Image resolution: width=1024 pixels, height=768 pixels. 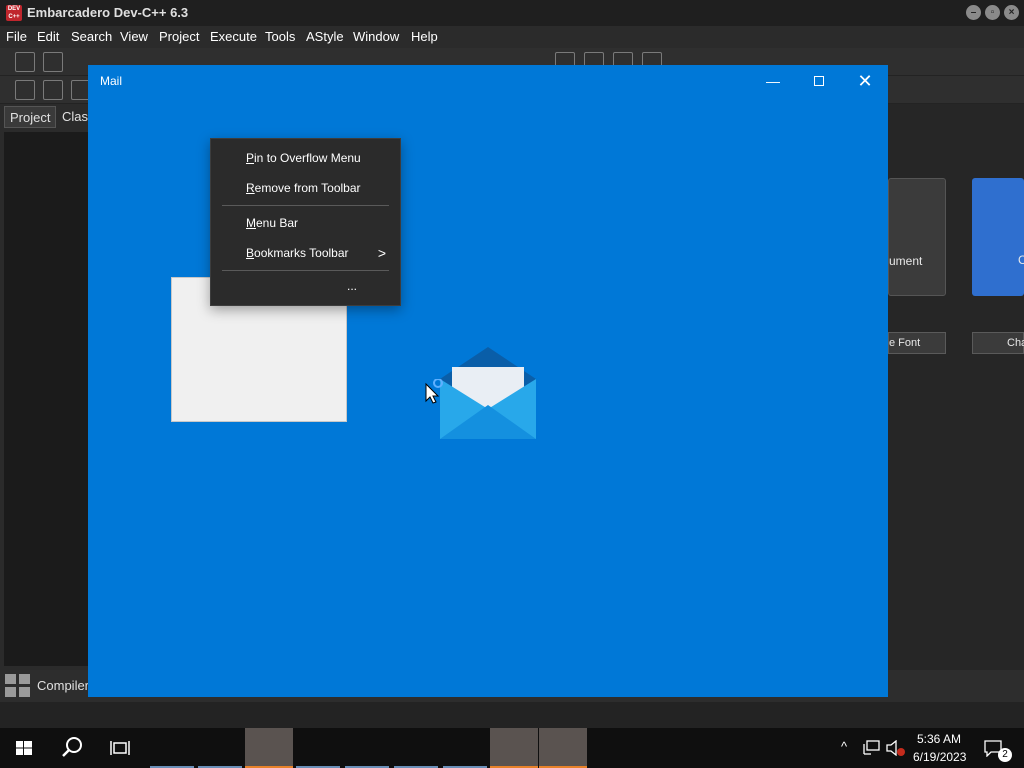 I want to click on ctx-remove-toolbar-accel: R, so click(x=250, y=188).